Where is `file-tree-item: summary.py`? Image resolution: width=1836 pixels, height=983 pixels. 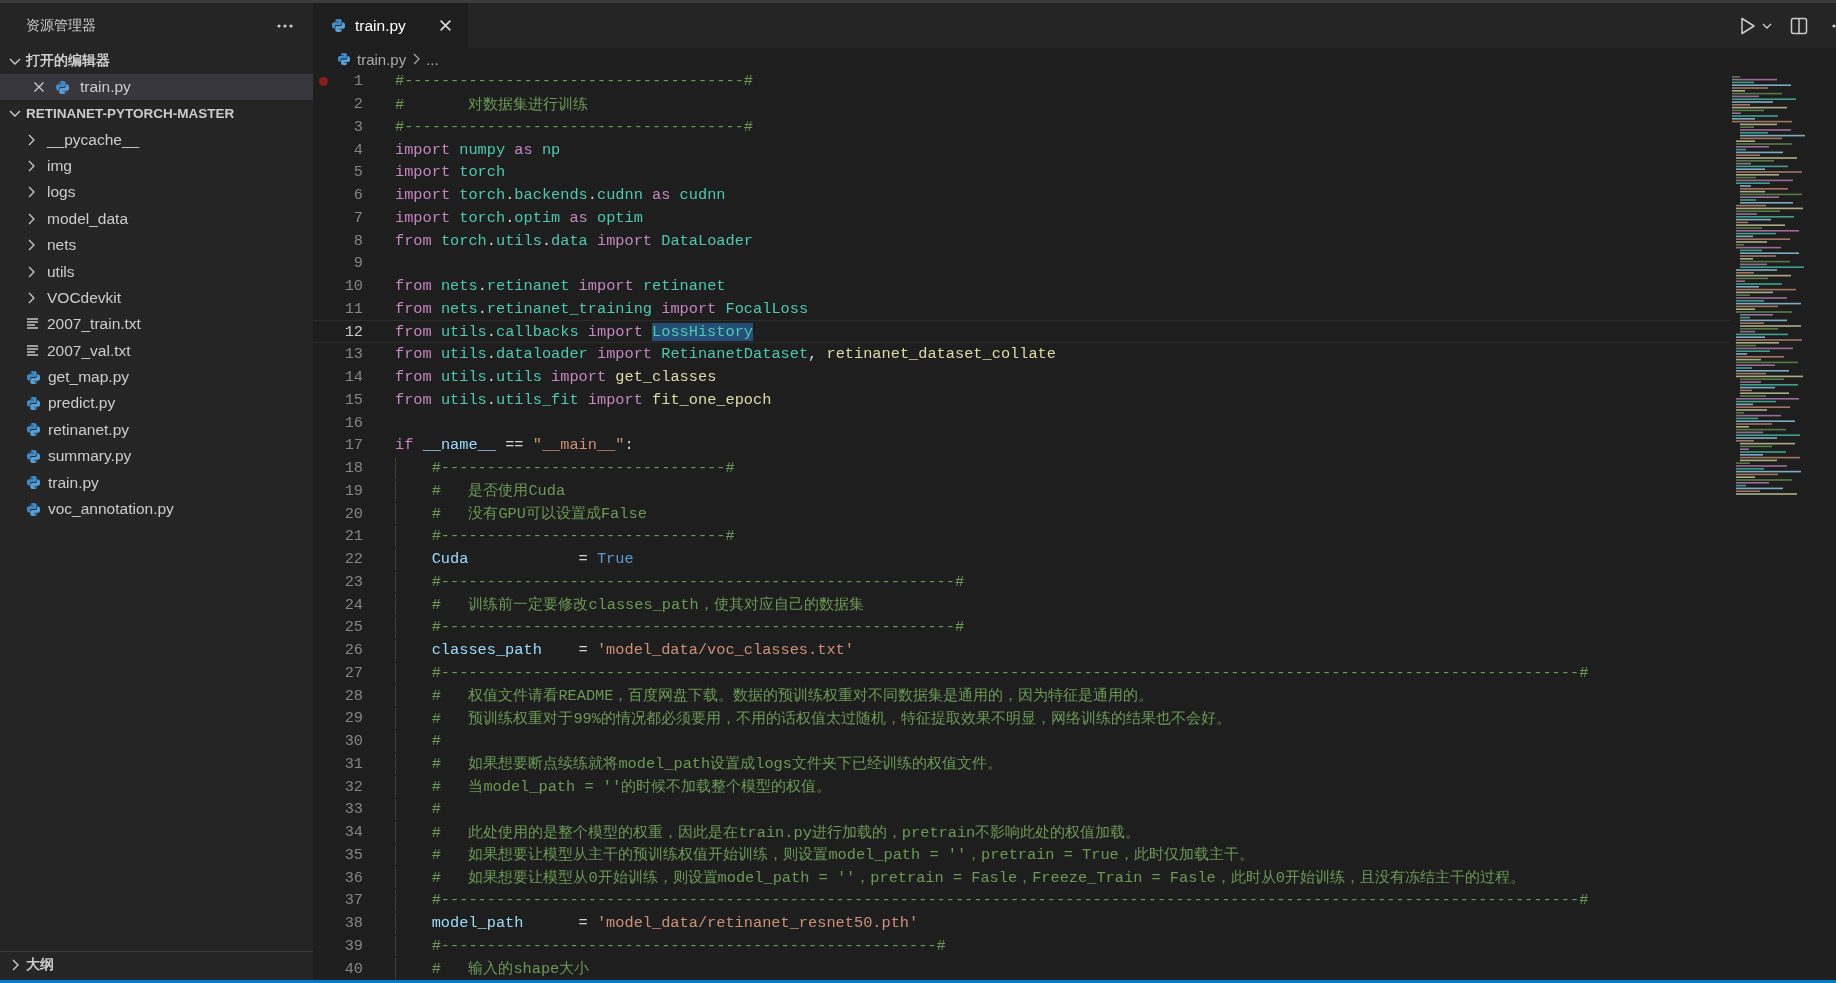
file-tree-item: summary.py is located at coordinates (156, 456).